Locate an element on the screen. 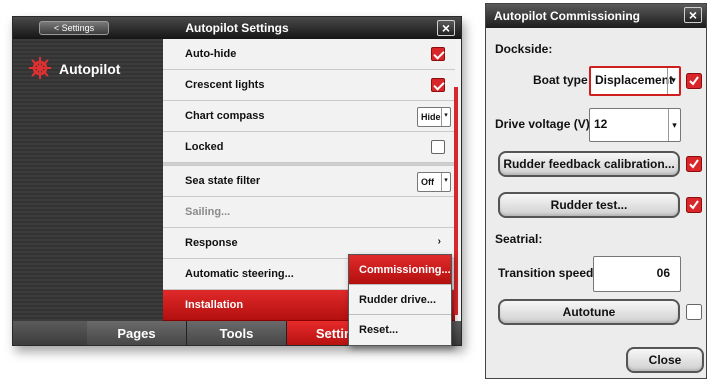 This screenshot has height=381, width=709. row-label: Locked is located at coordinates (204, 147).